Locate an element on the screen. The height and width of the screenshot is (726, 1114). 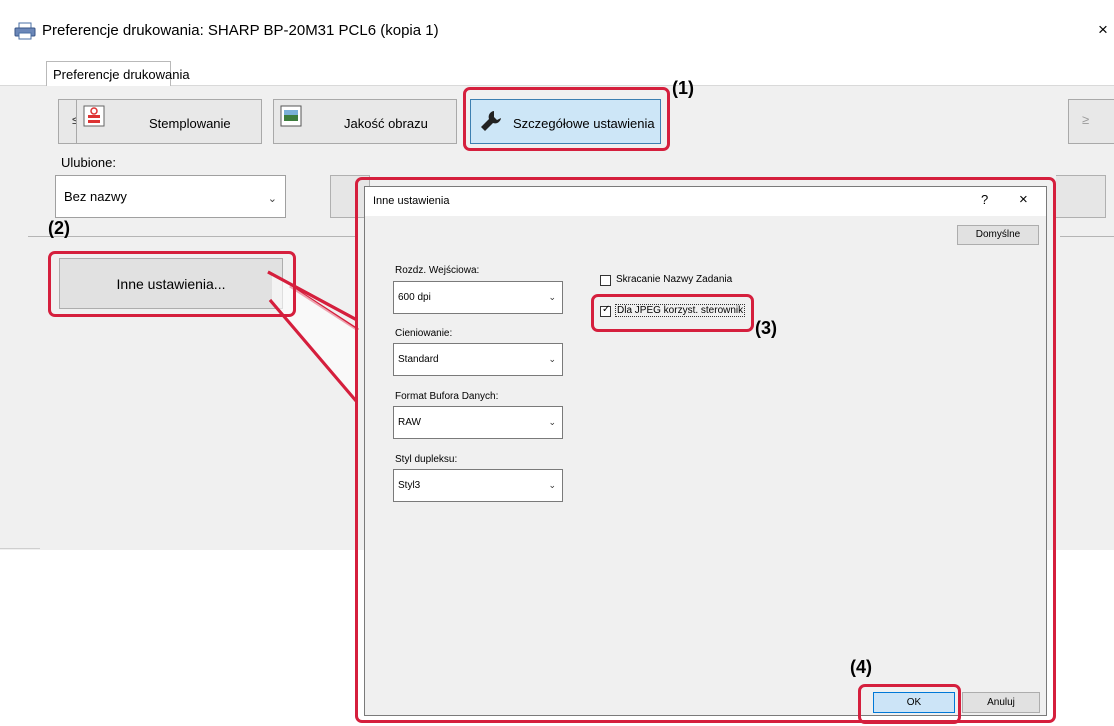
image-quality-label: Jakość obrazu is located at coordinates (386, 123).